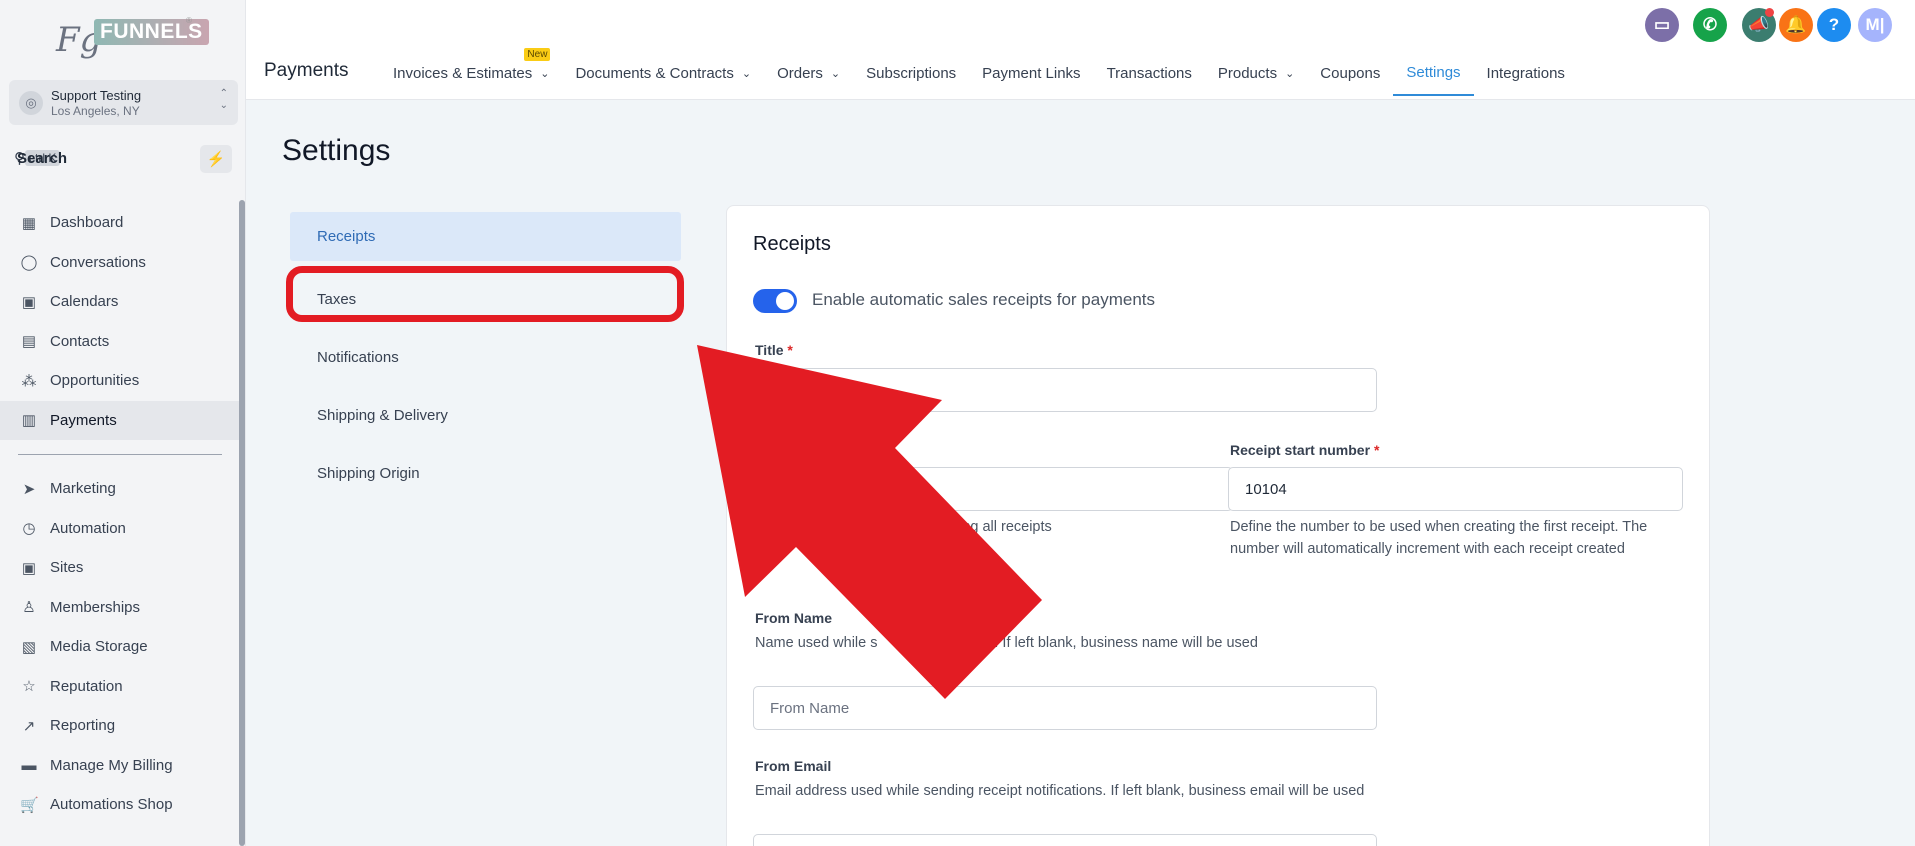  Describe the element at coordinates (83, 420) in the screenshot. I see `sidebar-item-label: Payments` at that location.